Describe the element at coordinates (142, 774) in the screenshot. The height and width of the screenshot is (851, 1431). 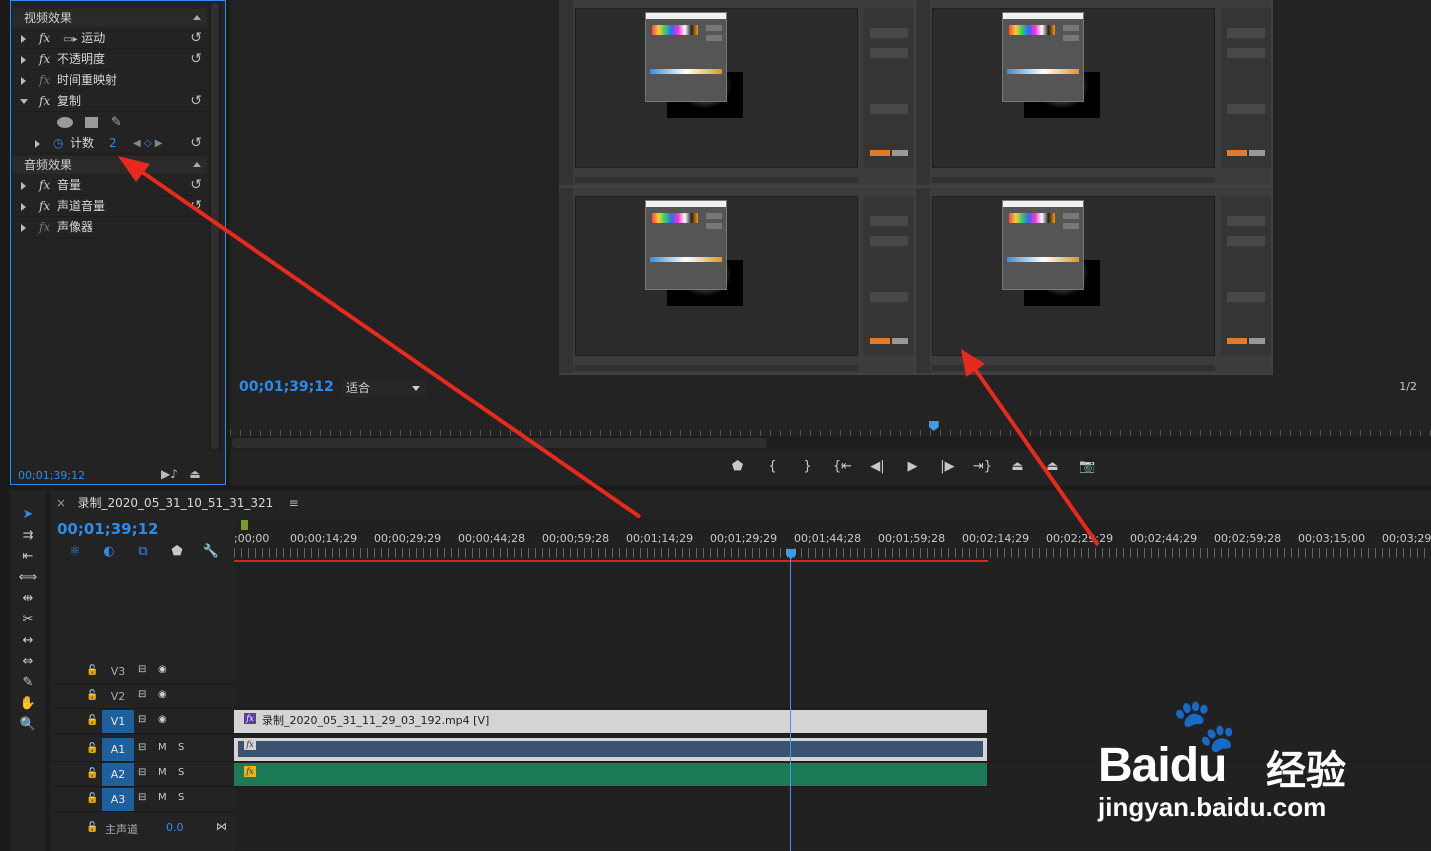
I see `track-header-a2: 🔓 A2 ⊟ M S` at that location.